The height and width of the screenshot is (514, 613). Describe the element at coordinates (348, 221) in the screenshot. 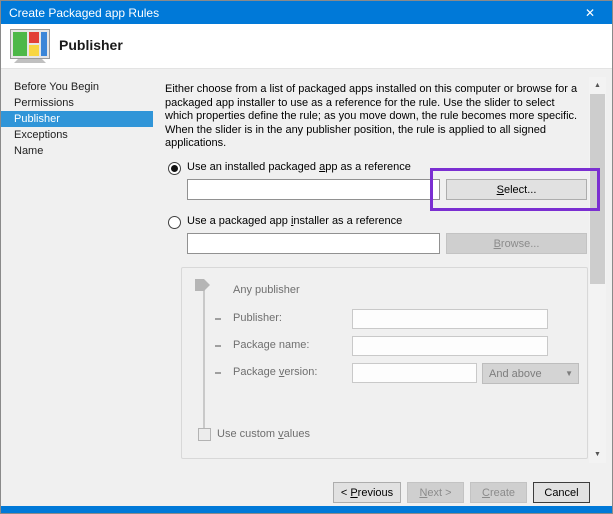

I see `label-part: nstaller as a reference` at that location.